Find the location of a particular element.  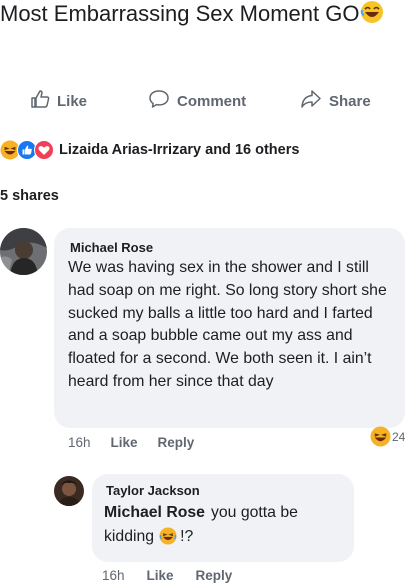

comment-timestamp: 16h is located at coordinates (79, 442).